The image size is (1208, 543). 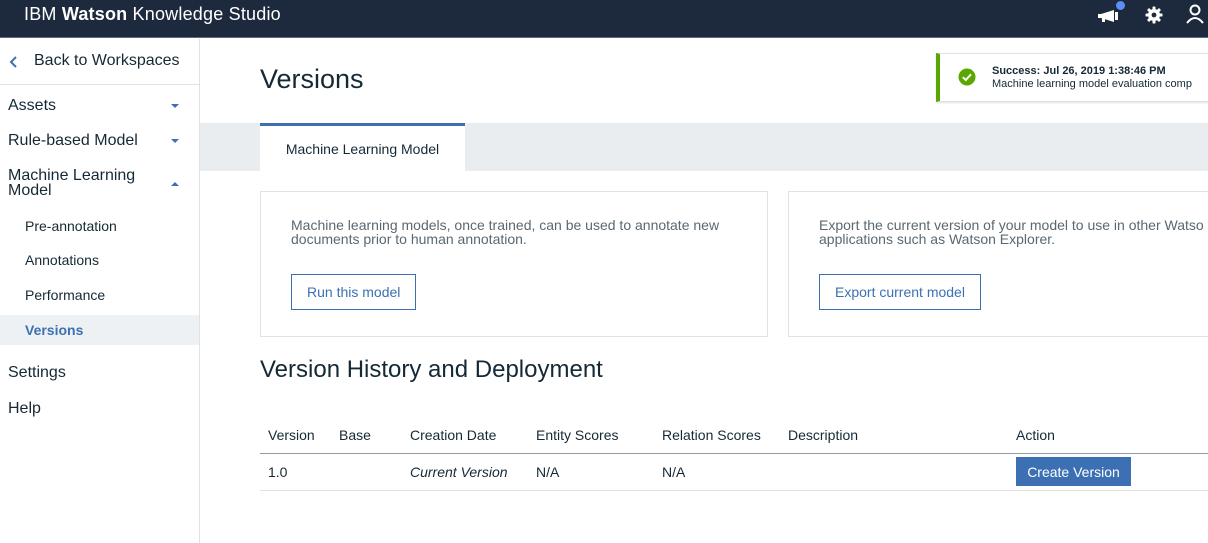 What do you see at coordinates (99, 260) in the screenshot?
I see `sidebar-item-annotations: Annotations` at bounding box center [99, 260].